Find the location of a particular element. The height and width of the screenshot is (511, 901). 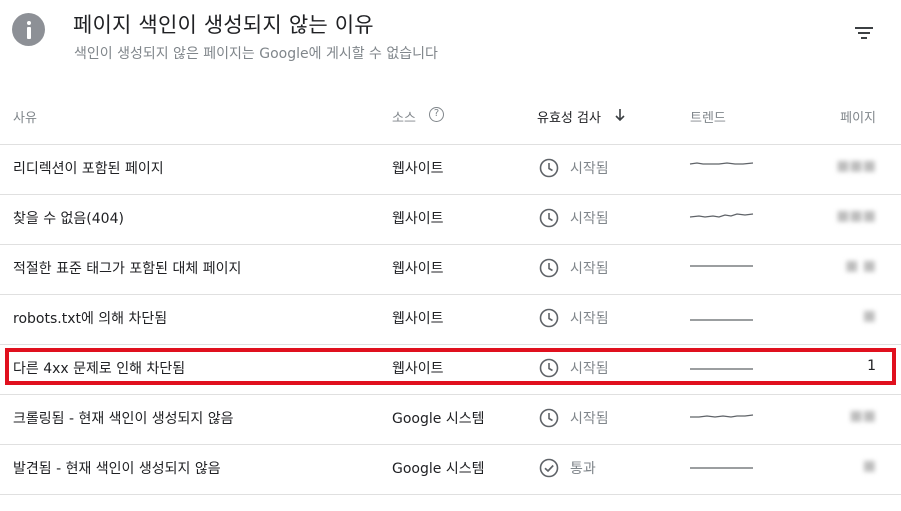

info-icon is located at coordinates (28, 29).